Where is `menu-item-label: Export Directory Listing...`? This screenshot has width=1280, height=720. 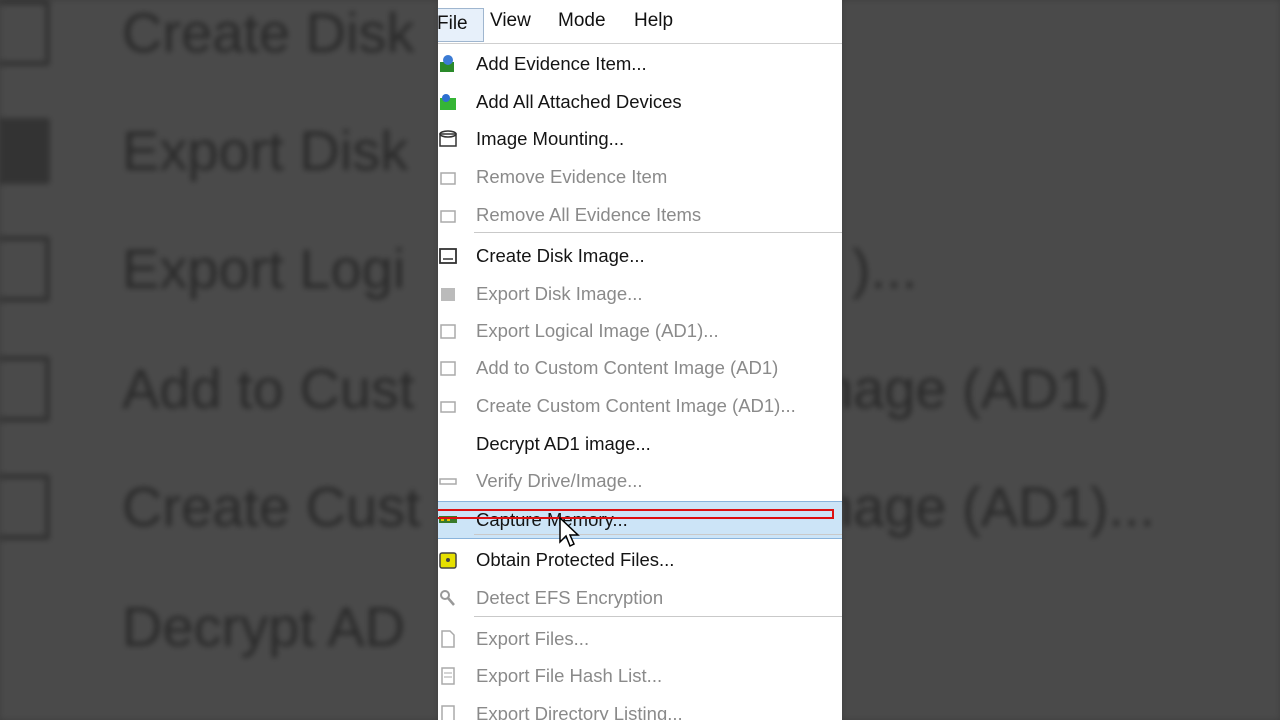
menu-item-label: Export Directory Listing... is located at coordinates (579, 711).